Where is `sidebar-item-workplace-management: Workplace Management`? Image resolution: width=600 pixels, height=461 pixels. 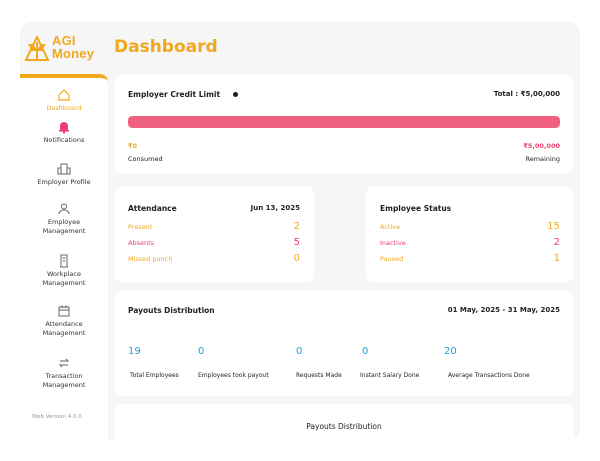 sidebar-item-workplace-management: Workplace Management is located at coordinates (64, 271).